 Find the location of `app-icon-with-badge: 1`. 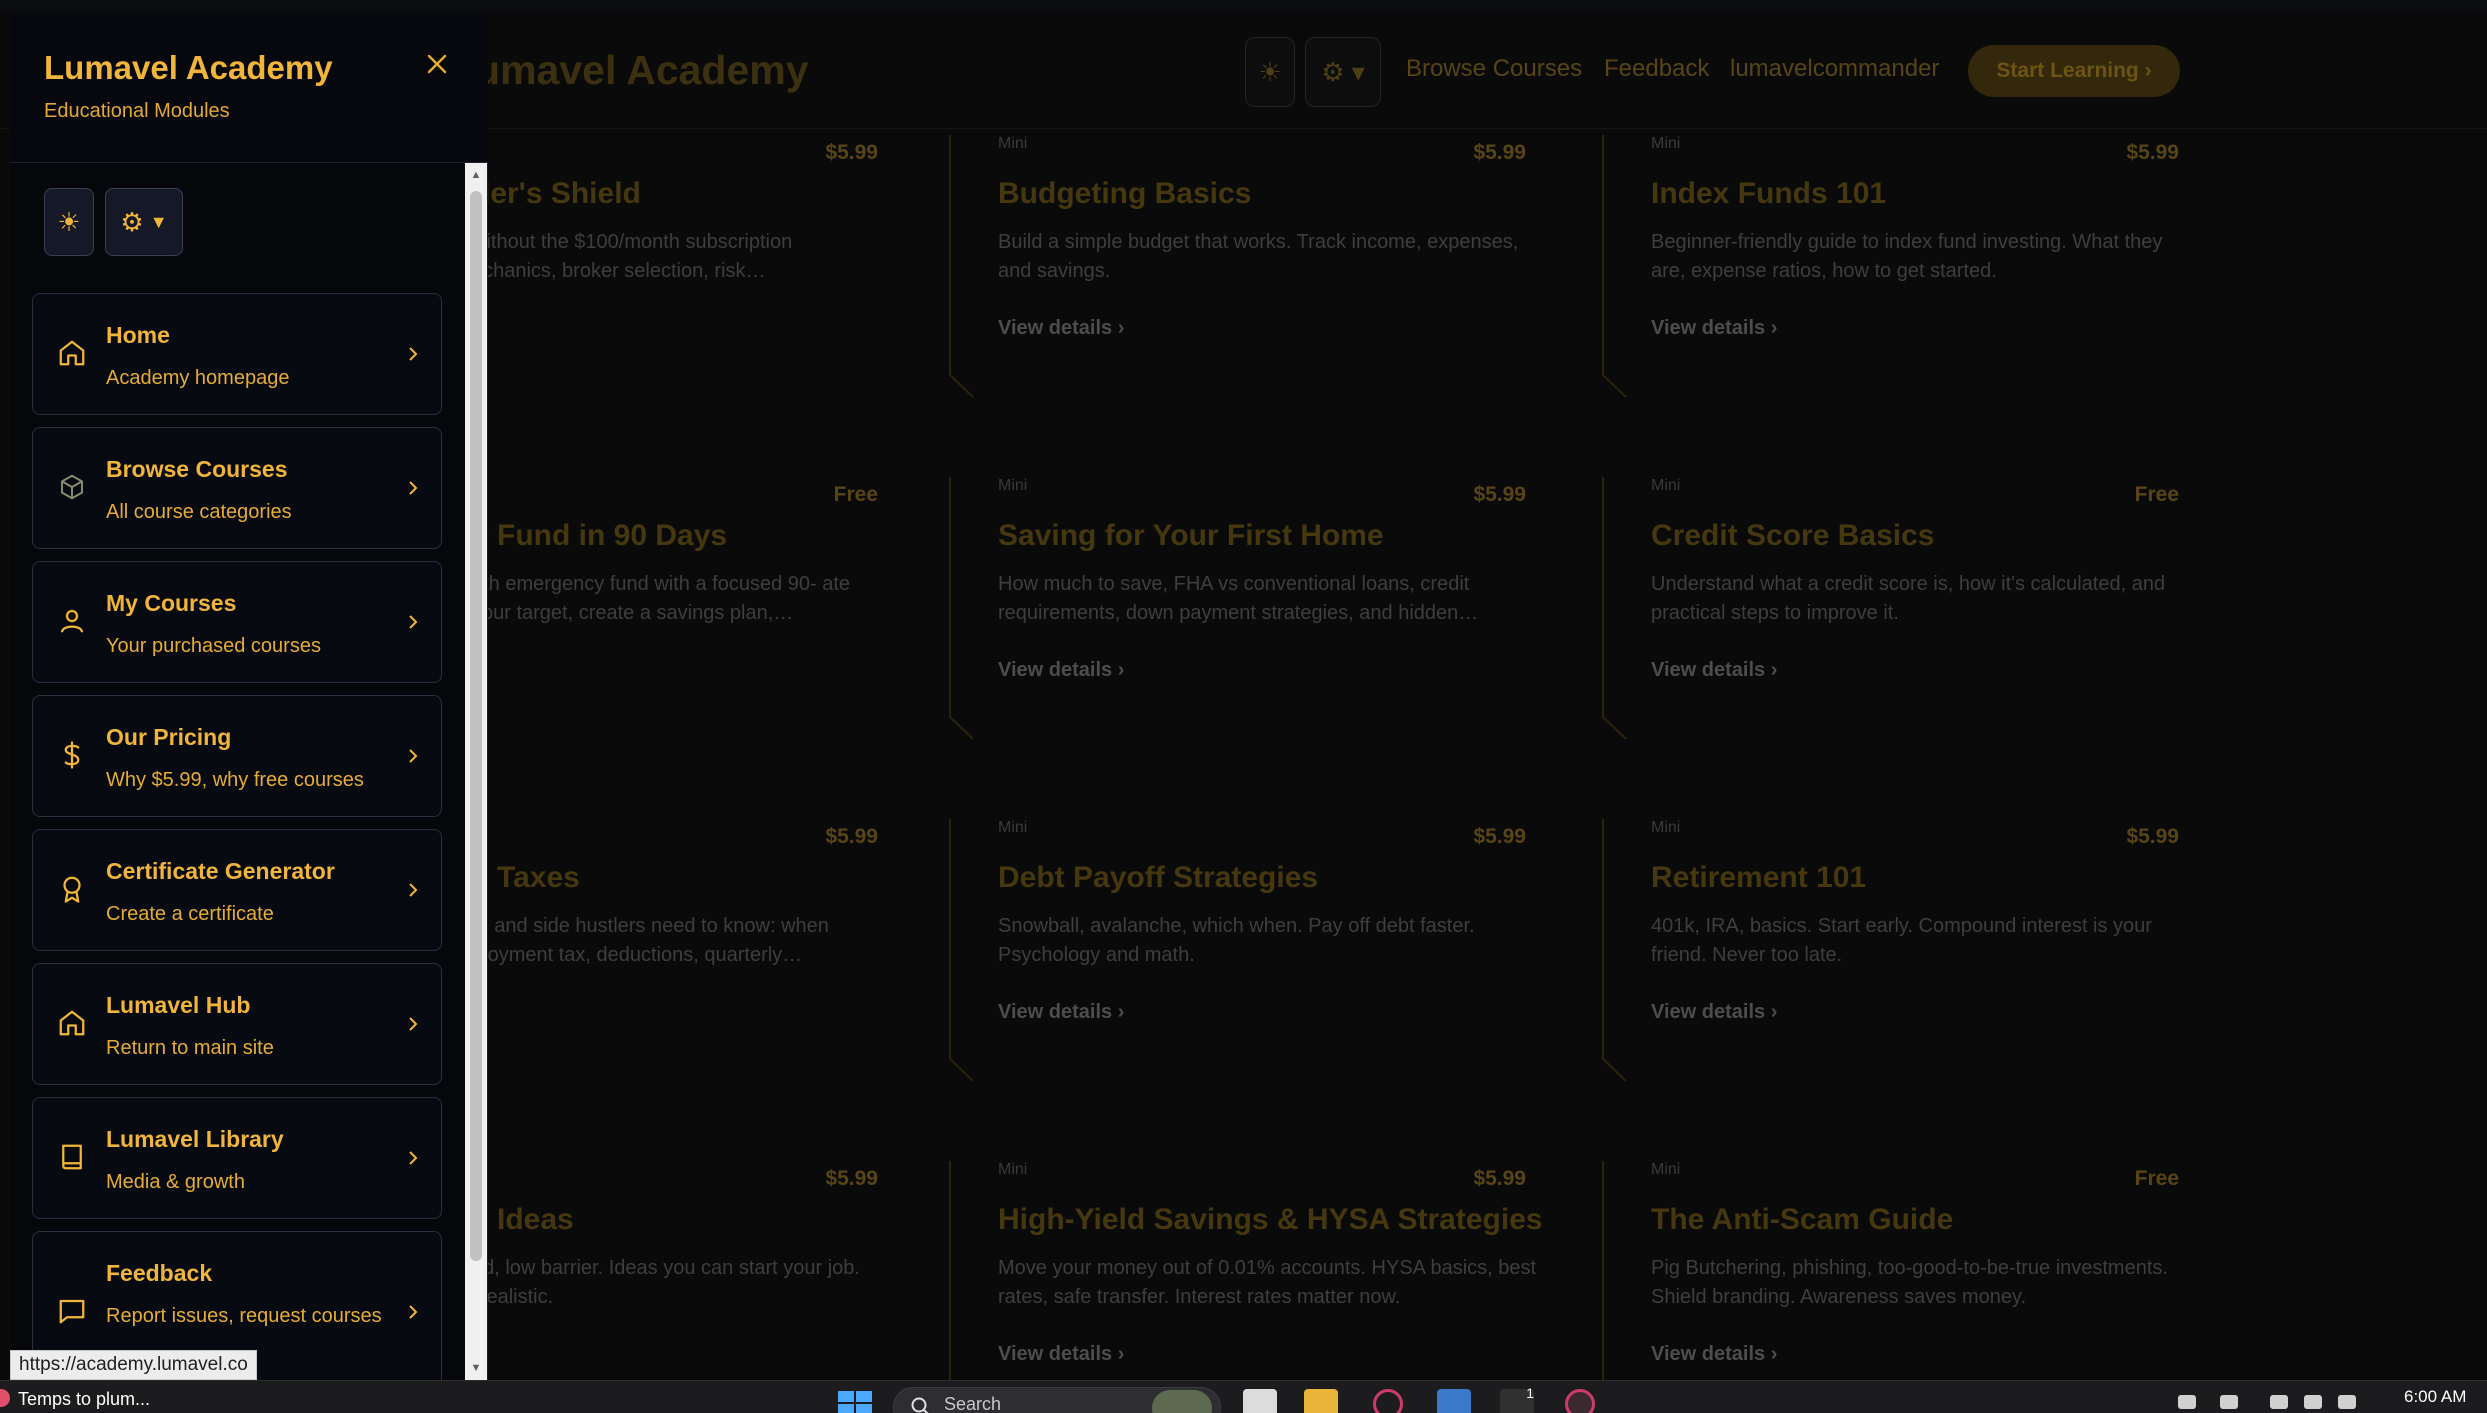

app-icon-with-badge: 1 is located at coordinates (1517, 1399).